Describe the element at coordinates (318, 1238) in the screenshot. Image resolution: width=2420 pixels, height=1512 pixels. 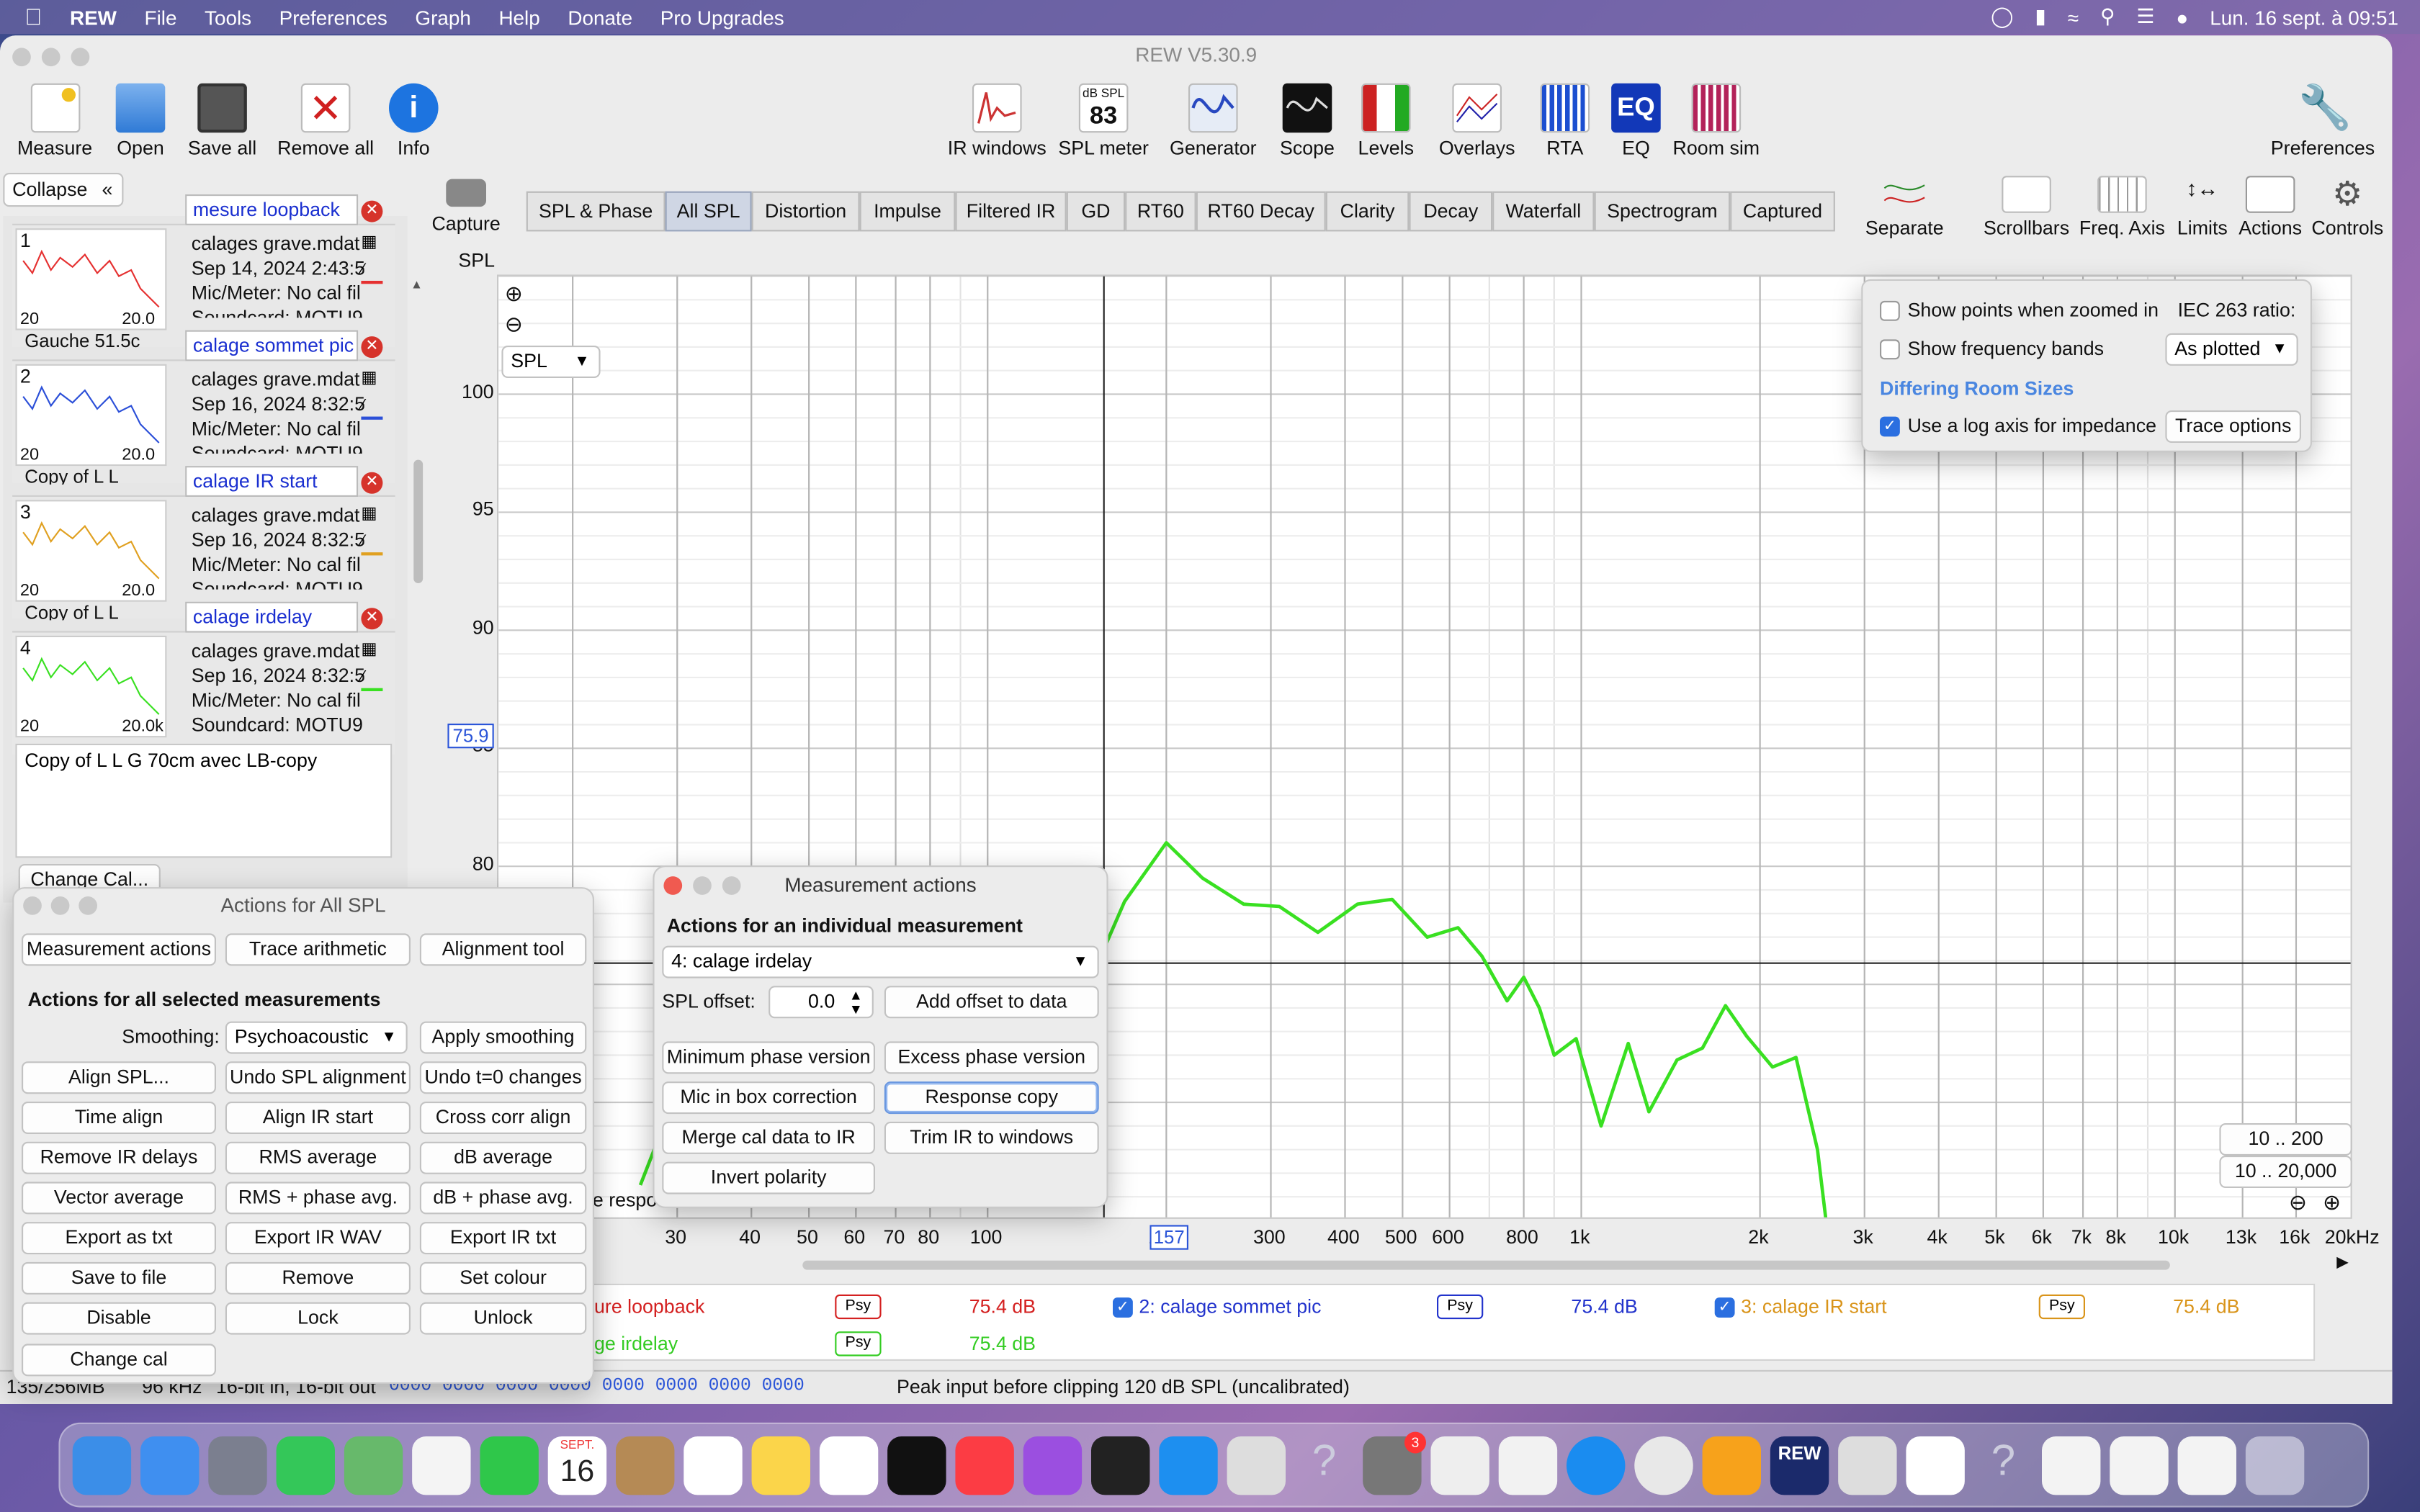
I see `action-export-ir-wav-button: Export IR WAV` at that location.